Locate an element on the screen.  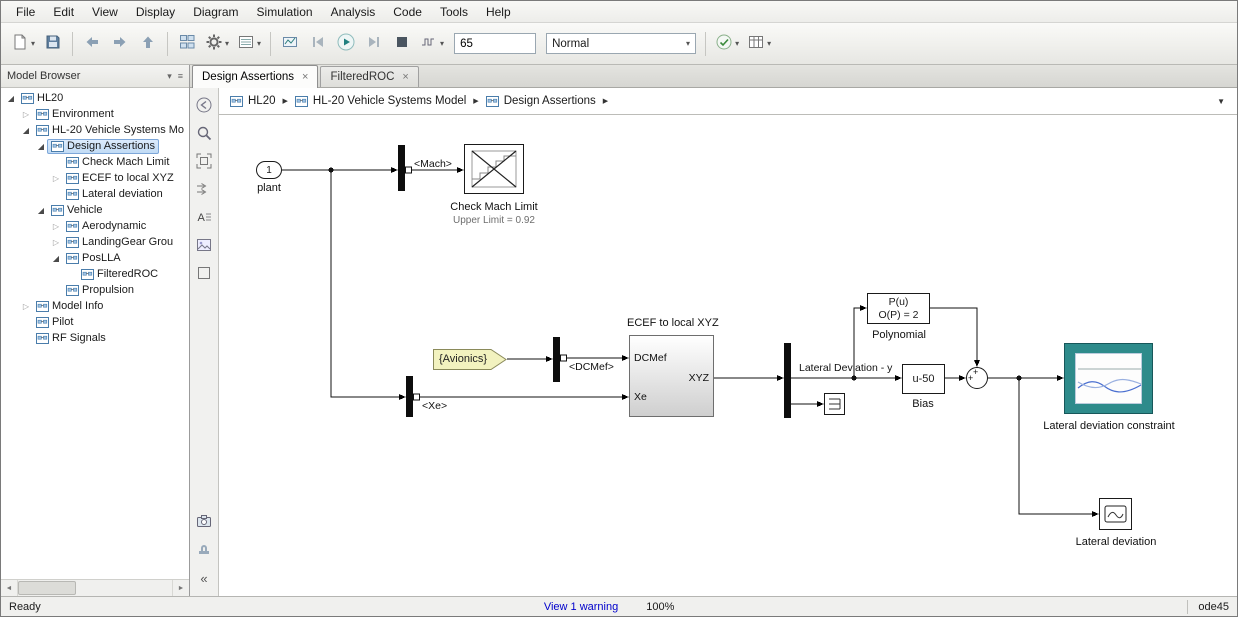
menu-help: Help is located at coordinates (498, 12).